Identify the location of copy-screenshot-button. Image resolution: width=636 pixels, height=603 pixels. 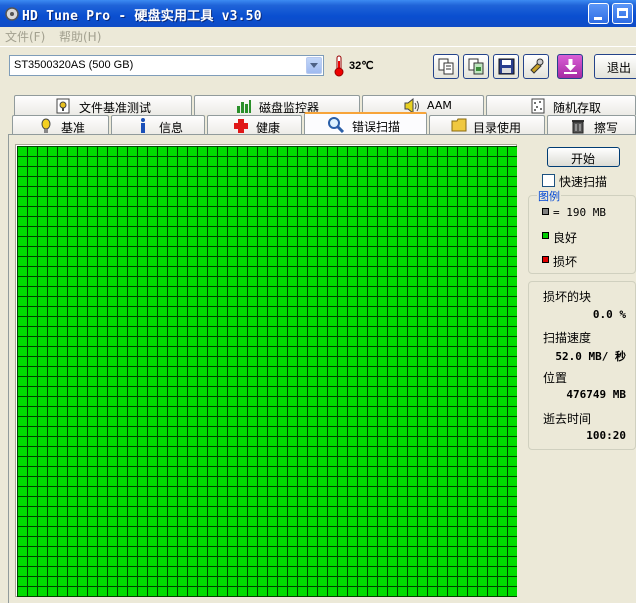
(476, 66).